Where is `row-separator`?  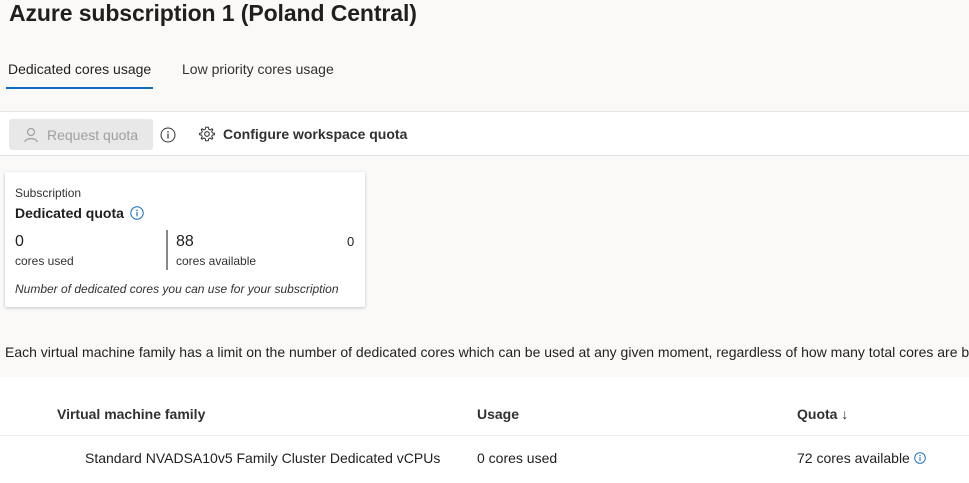
row-separator is located at coordinates (484, 435).